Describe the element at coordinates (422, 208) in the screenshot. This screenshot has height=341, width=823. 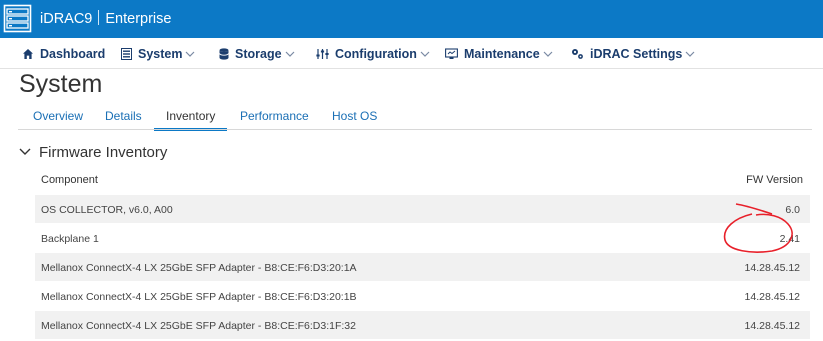
I see `table-row: OS COLLECTOR, v6.0, A00 6.0` at that location.